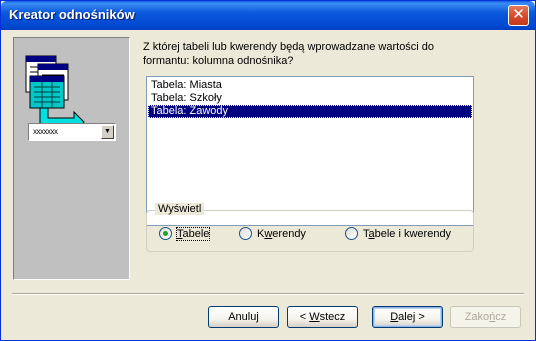 The image size is (536, 341). Describe the element at coordinates (243, 317) in the screenshot. I see `cancel-button: Anuluj` at that location.